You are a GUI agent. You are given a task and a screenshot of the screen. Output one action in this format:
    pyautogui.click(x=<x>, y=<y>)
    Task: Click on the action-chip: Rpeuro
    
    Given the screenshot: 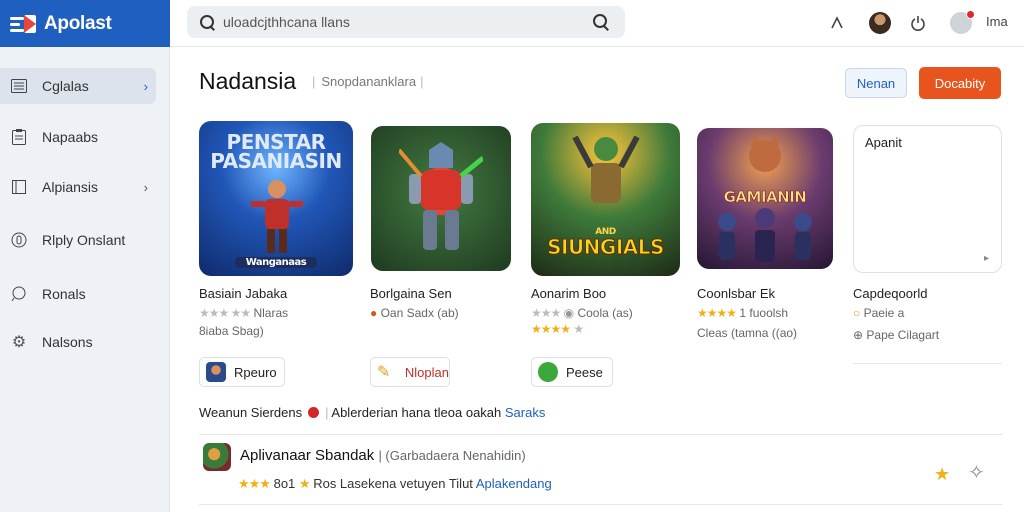 What is the action you would take?
    pyautogui.click(x=242, y=372)
    